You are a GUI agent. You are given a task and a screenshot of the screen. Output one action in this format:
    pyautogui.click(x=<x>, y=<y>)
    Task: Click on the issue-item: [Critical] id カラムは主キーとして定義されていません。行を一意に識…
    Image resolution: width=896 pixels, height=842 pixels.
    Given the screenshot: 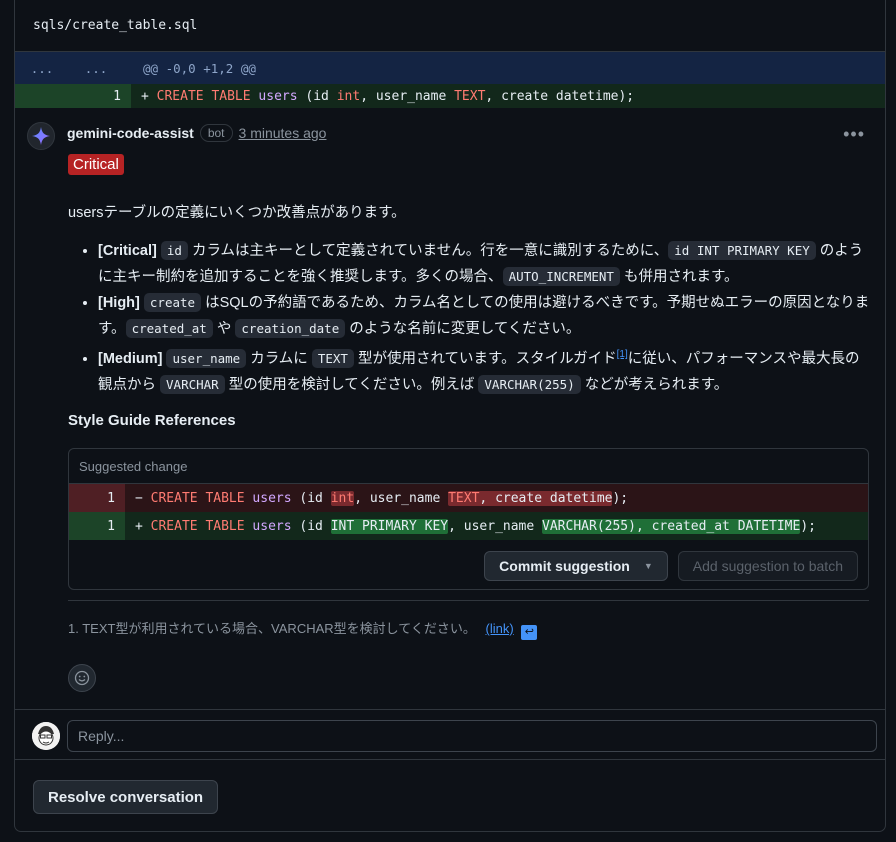 What is the action you would take?
    pyautogui.click(x=484, y=264)
    